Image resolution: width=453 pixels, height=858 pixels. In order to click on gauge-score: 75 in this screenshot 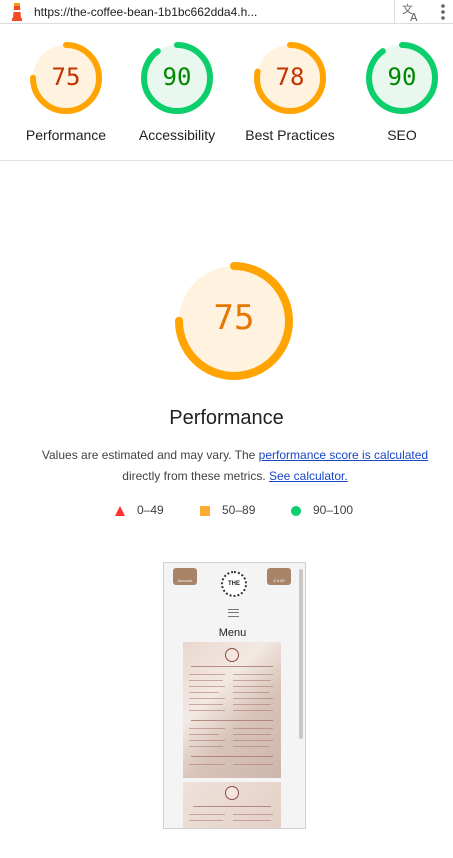, I will do `click(66, 77)`.